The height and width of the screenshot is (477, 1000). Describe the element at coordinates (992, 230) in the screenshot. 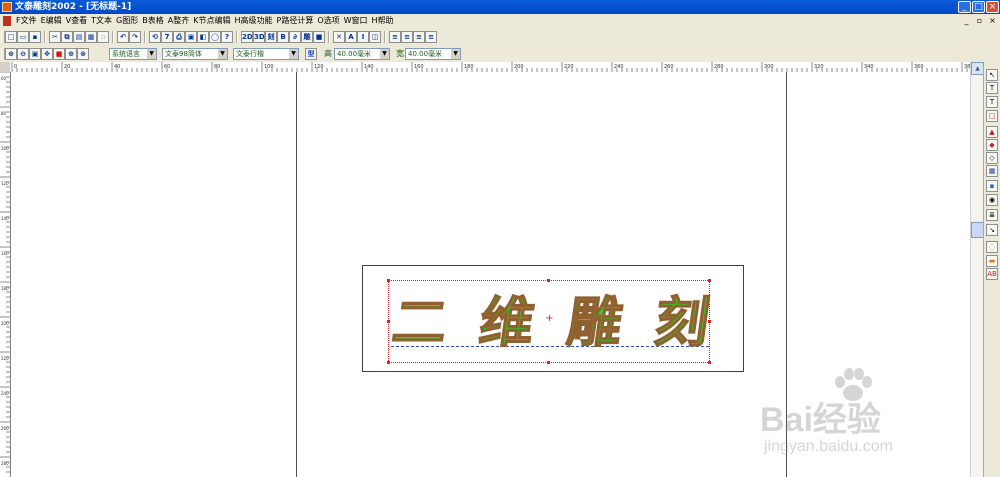

I see `node-tool-icon: ↘` at that location.